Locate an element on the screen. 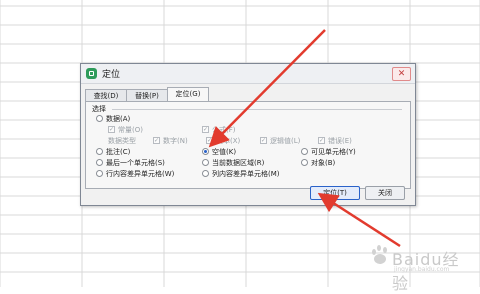 This screenshot has height=294, width=480. option-row-diff-label: 行内容差异单元格(W) is located at coordinates (140, 174).